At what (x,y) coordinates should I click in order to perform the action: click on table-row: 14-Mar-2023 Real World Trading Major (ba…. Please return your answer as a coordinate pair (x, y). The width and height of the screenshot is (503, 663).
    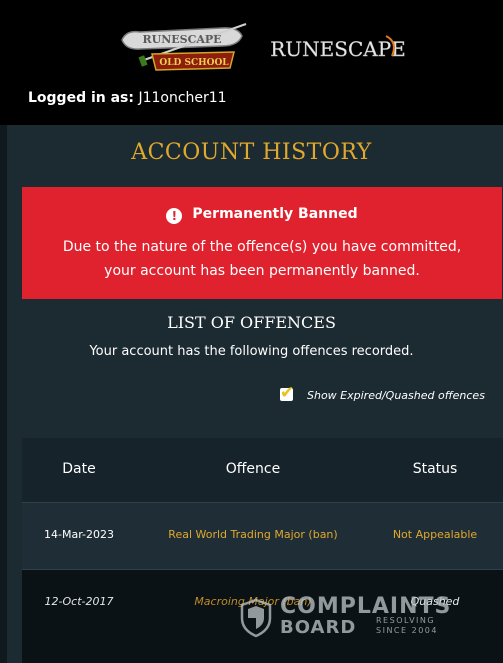
    Looking at the image, I should click on (262, 535).